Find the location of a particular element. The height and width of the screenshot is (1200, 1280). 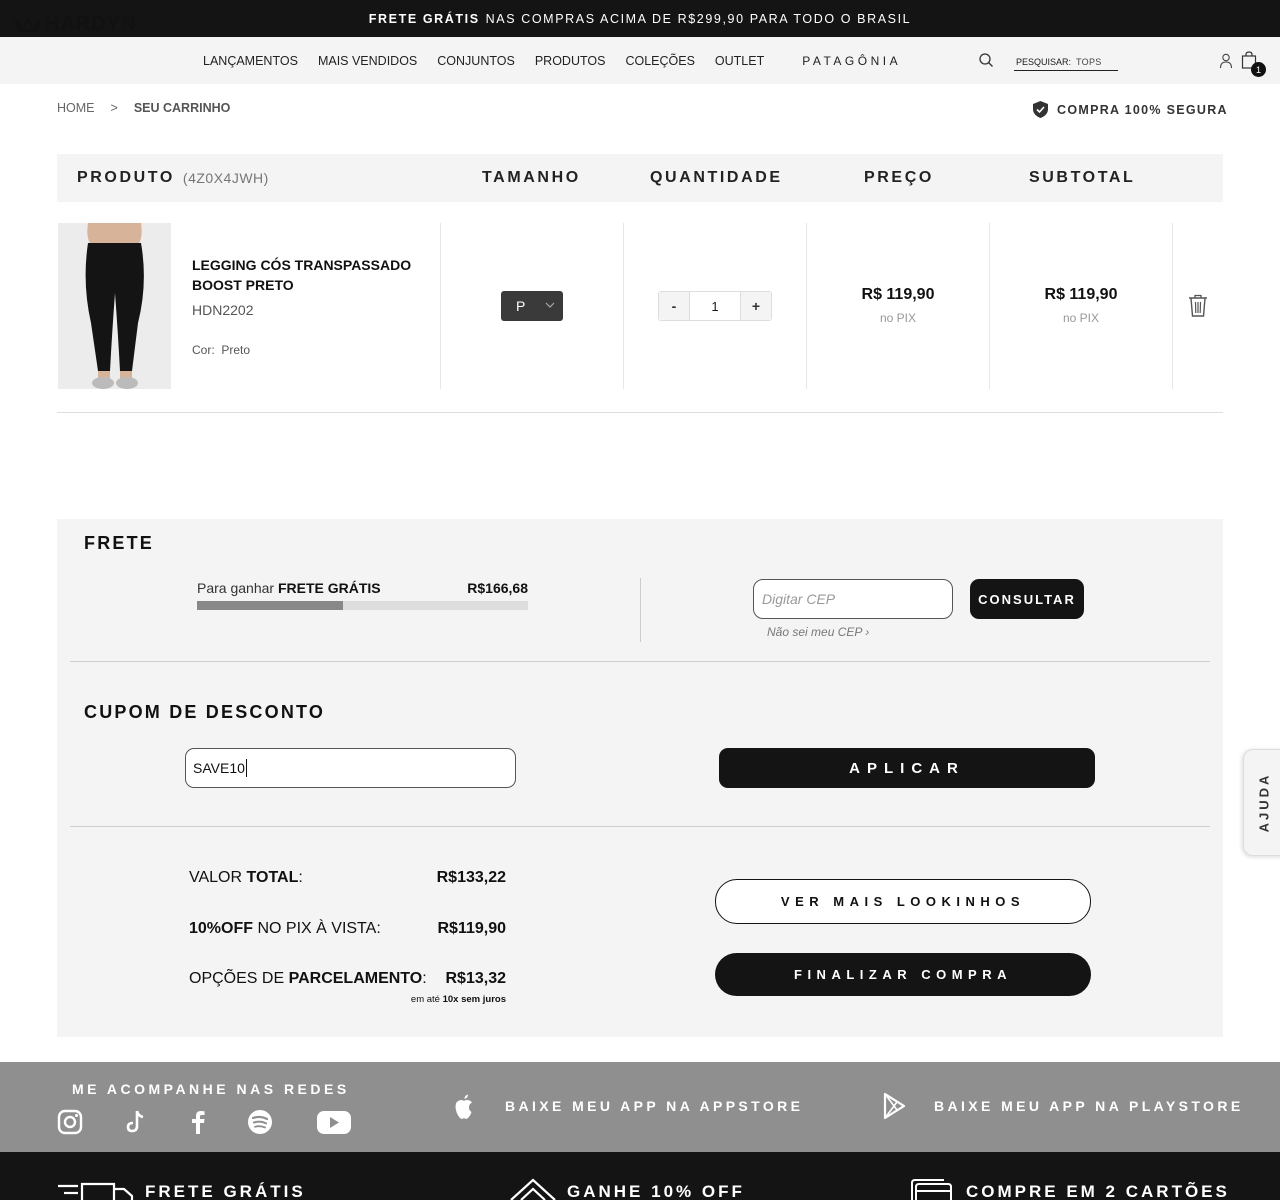

logo: HARDYN is located at coordinates (76, 24).